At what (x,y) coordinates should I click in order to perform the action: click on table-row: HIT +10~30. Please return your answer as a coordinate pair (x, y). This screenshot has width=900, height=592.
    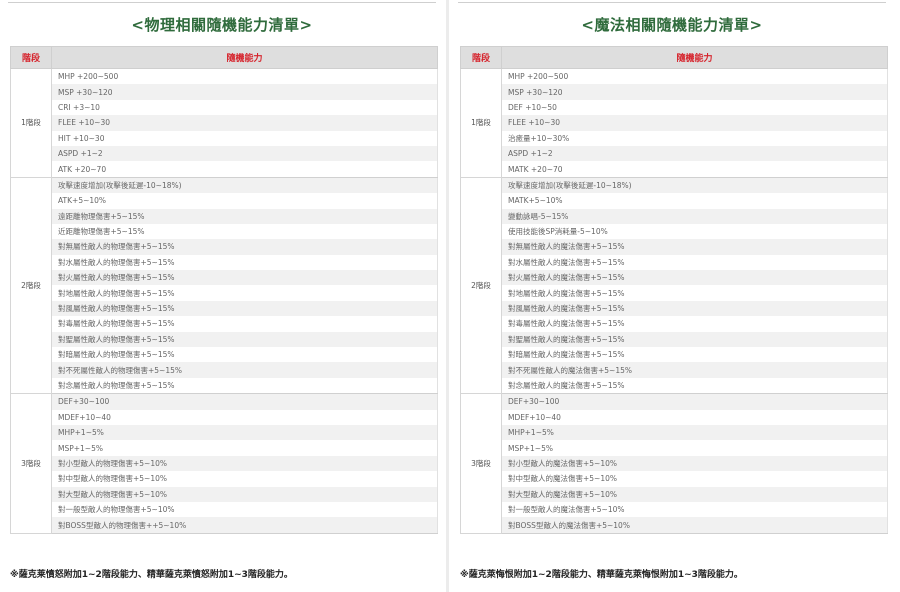
    Looking at the image, I should click on (224, 138).